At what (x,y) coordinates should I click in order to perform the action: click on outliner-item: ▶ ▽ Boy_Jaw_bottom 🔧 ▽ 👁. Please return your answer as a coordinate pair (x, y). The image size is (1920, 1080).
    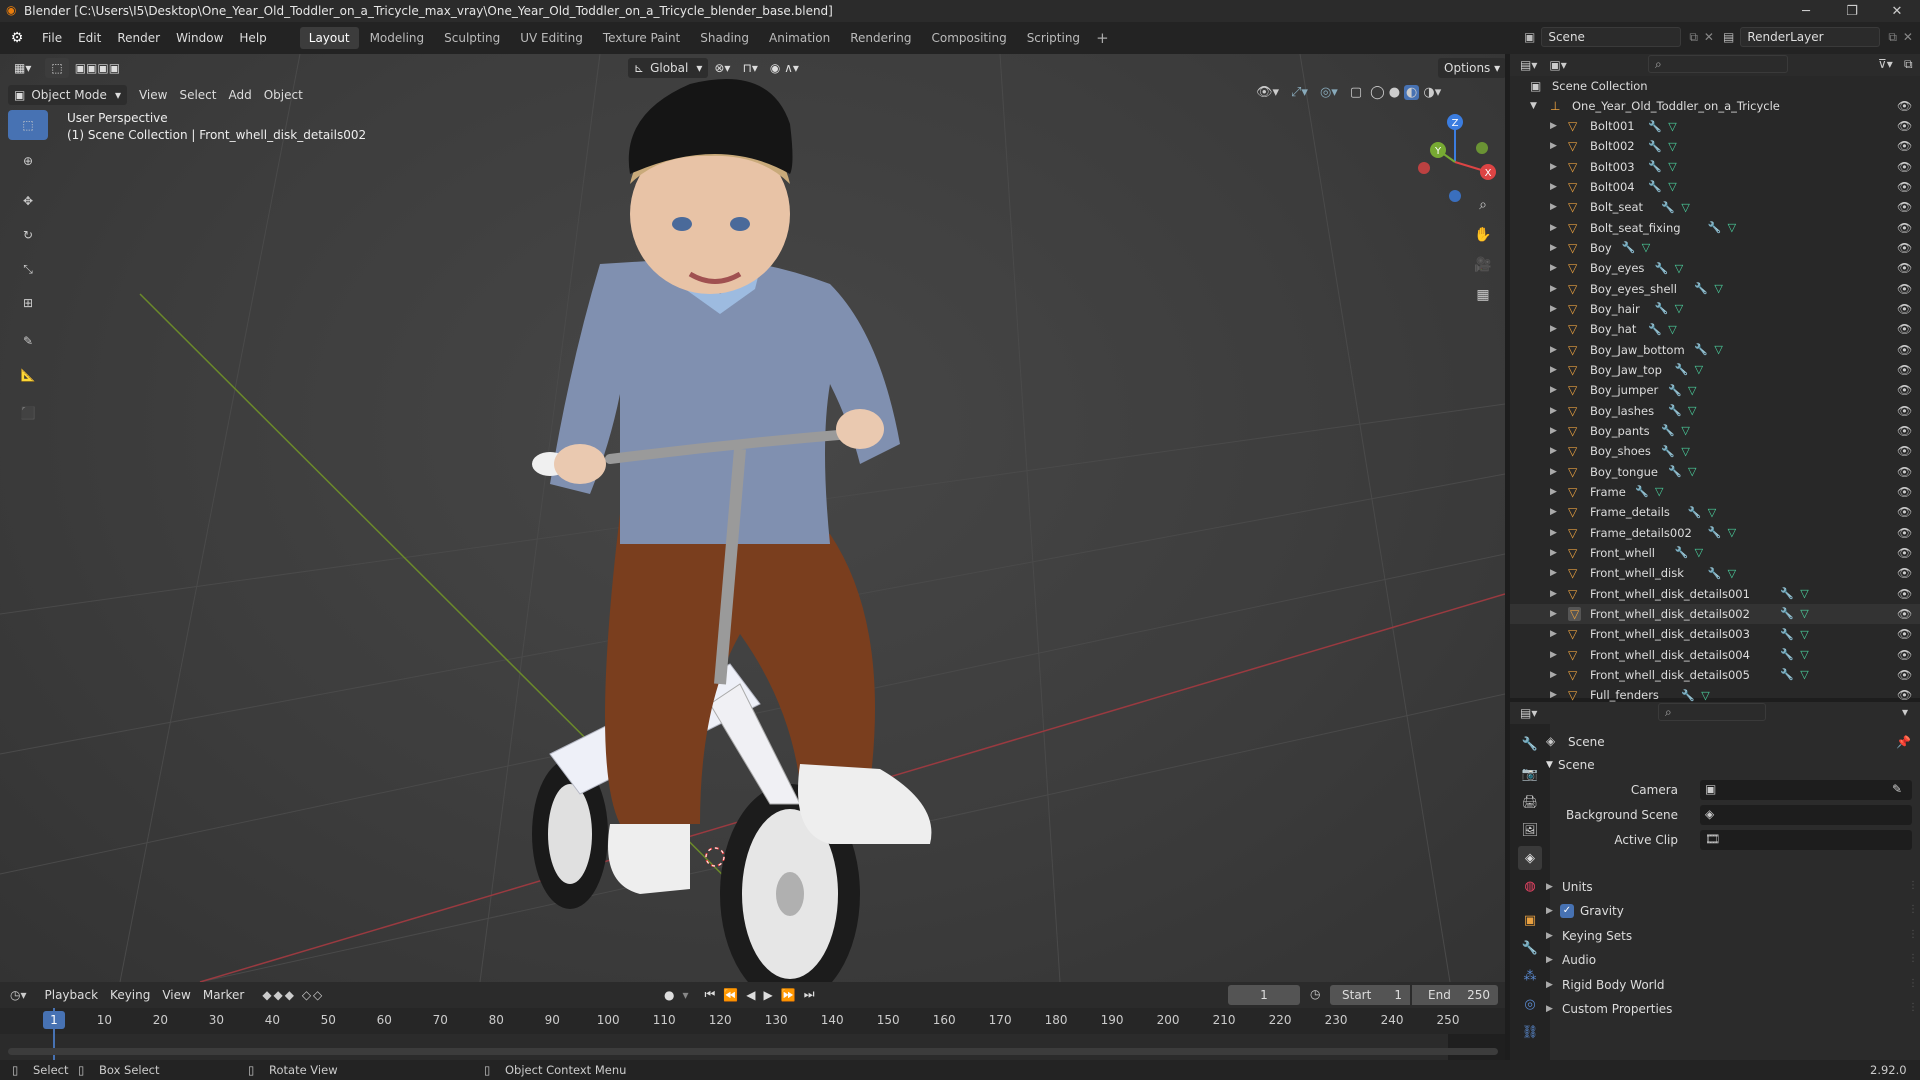
    Looking at the image, I should click on (1715, 350).